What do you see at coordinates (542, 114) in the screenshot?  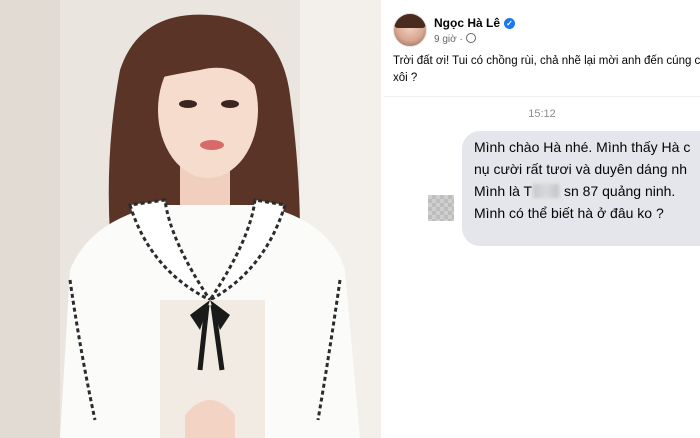 I see `chat-timestamp: 15:12` at bounding box center [542, 114].